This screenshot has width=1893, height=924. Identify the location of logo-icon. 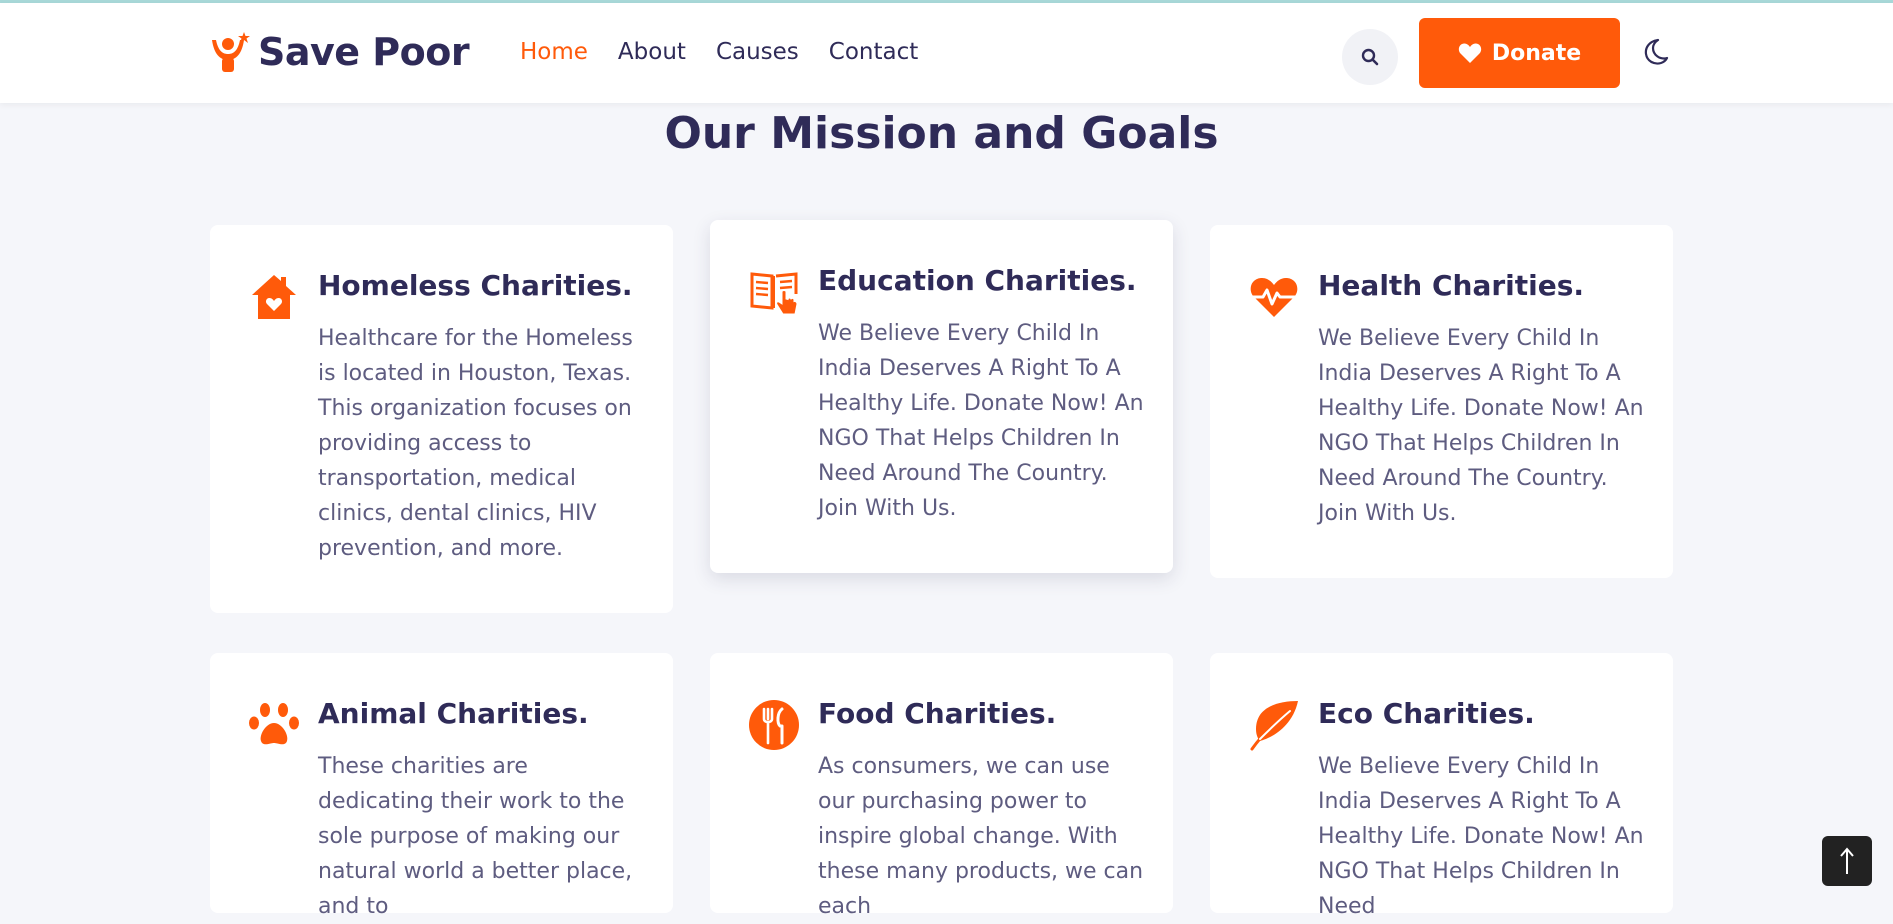
(231, 52).